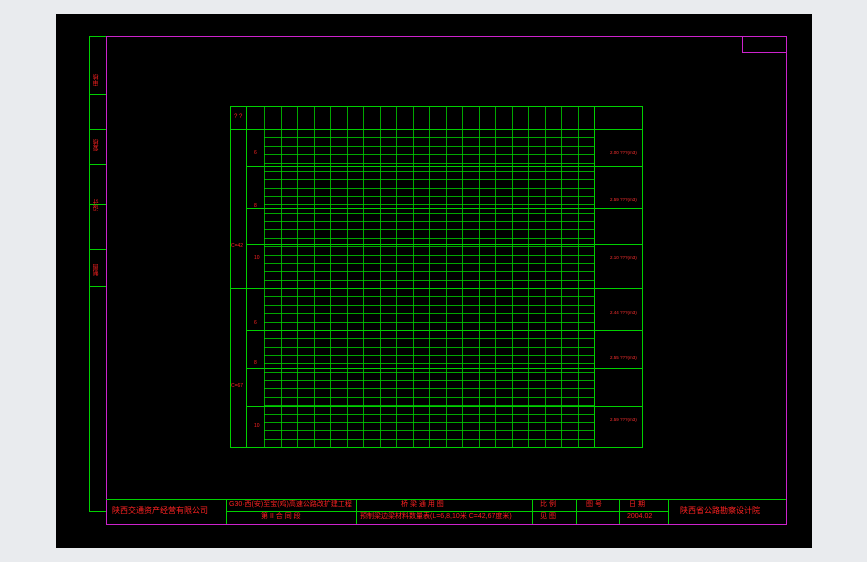 This screenshot has width=867, height=562. What do you see at coordinates (548, 516) in the screenshot?
I see `scale-value: 见 图` at bounding box center [548, 516].